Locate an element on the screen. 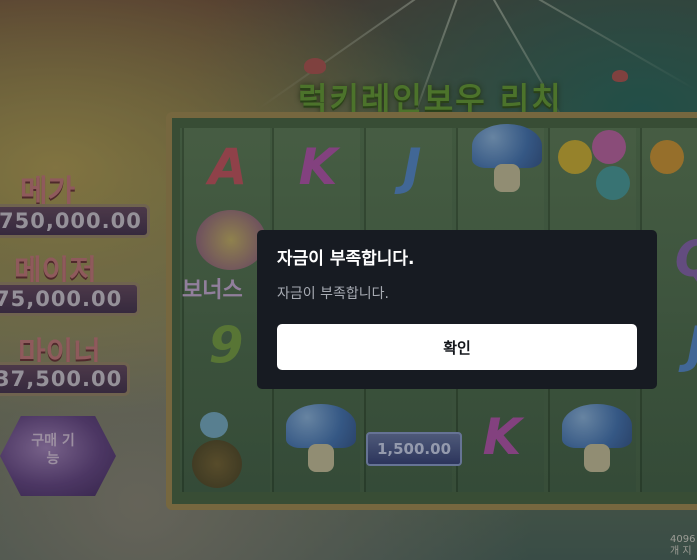 The height and width of the screenshot is (560, 697). dialog-message: 자금이 부족합니다. is located at coordinates (333, 294).